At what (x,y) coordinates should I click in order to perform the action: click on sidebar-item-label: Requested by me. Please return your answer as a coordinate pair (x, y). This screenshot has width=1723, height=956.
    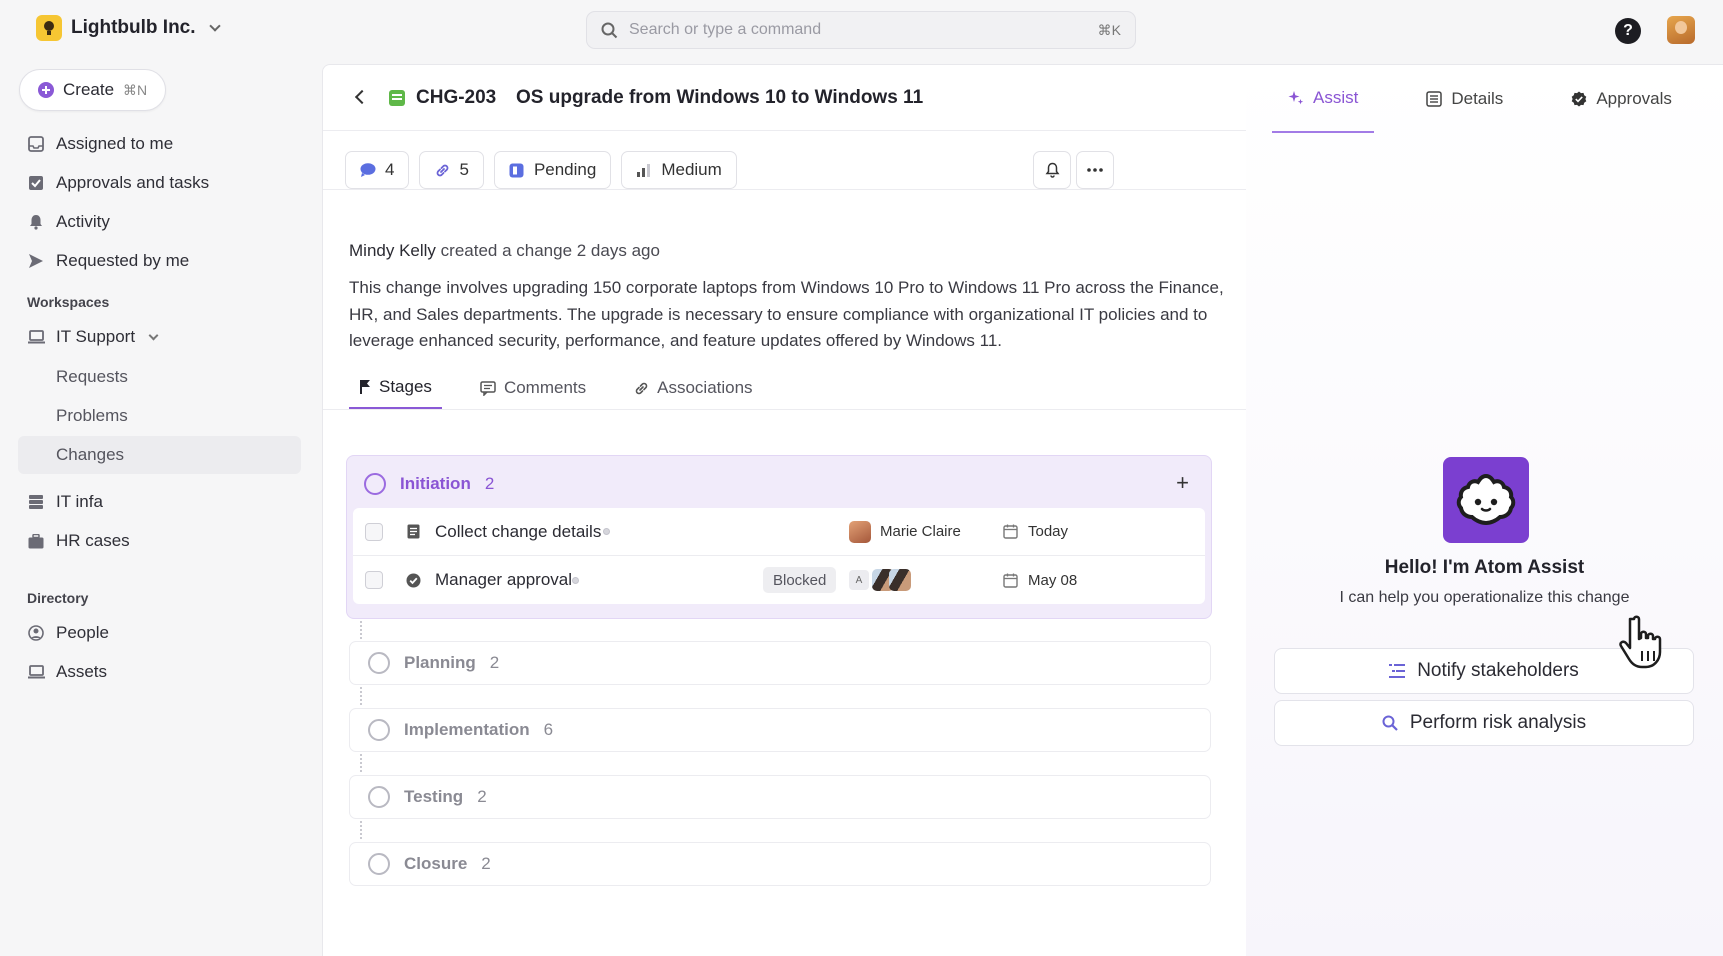
    Looking at the image, I should click on (123, 260).